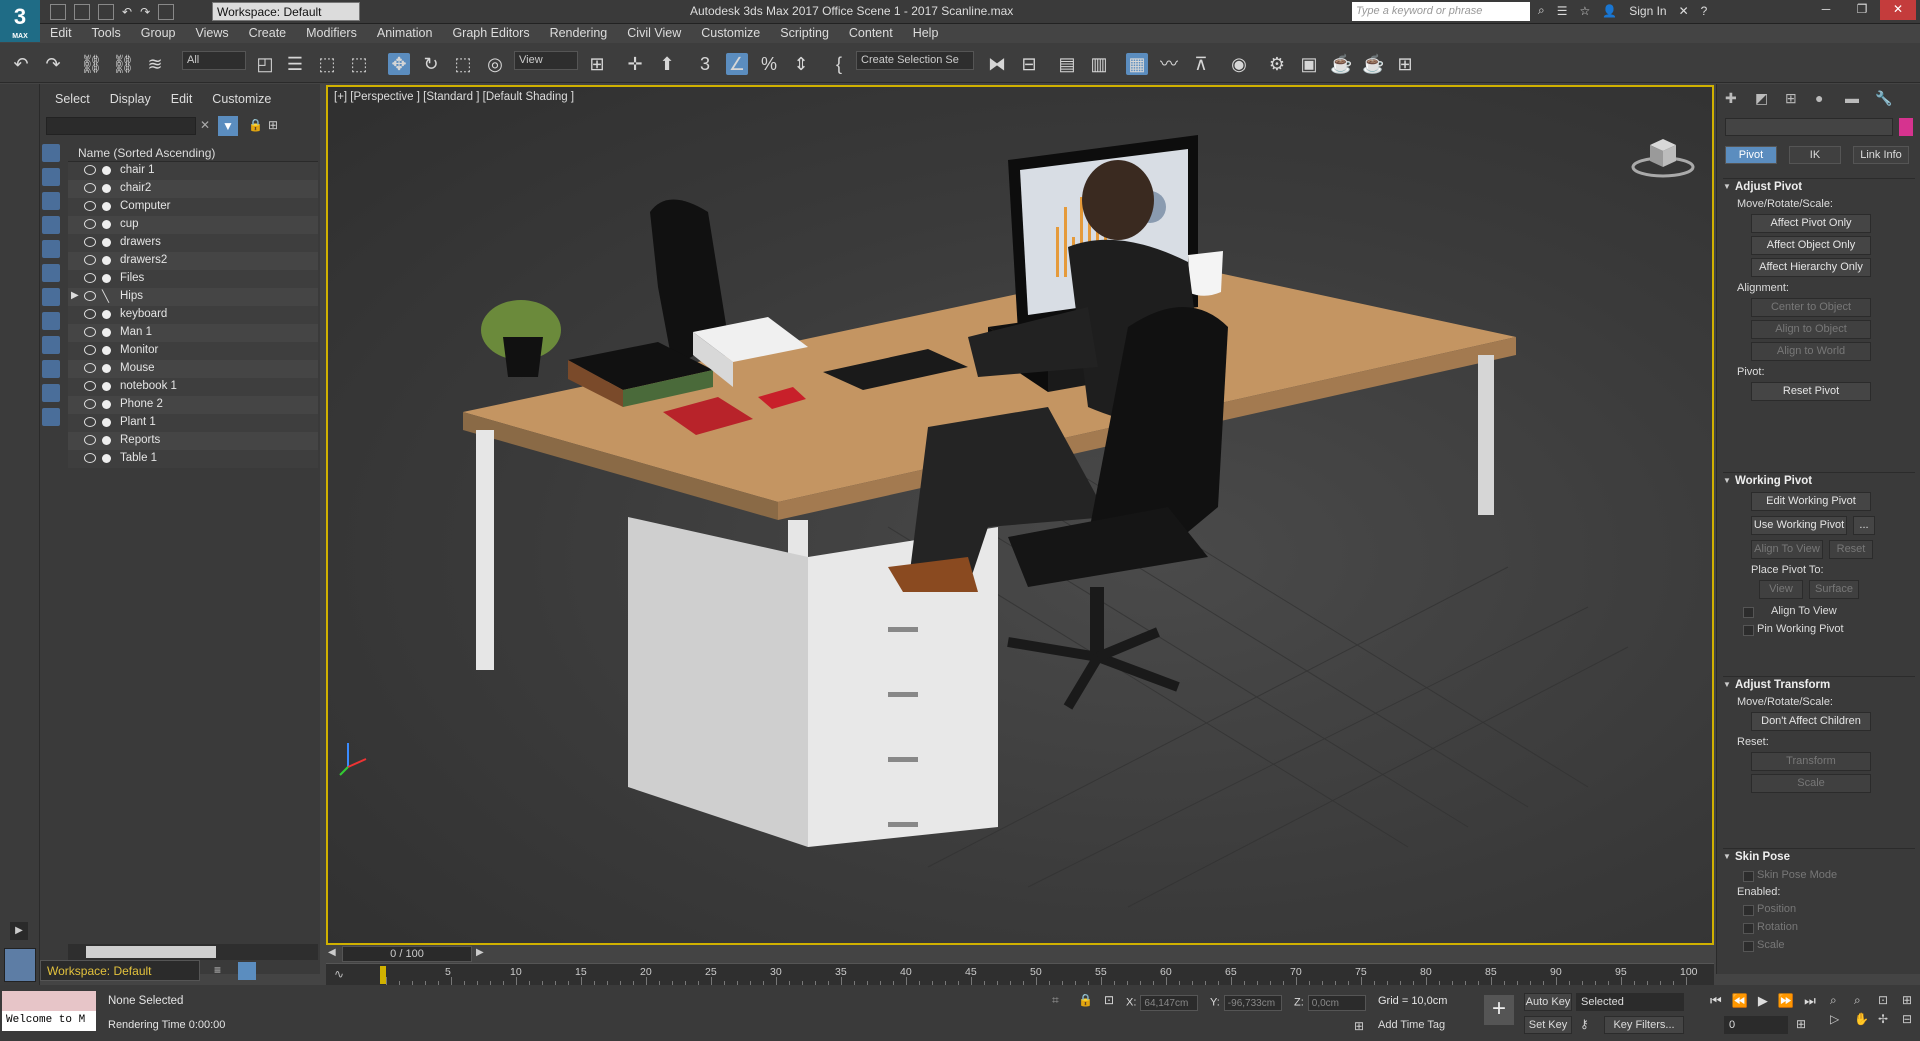 The height and width of the screenshot is (1041, 1920). I want to click on ik-tab: IK, so click(1815, 155).